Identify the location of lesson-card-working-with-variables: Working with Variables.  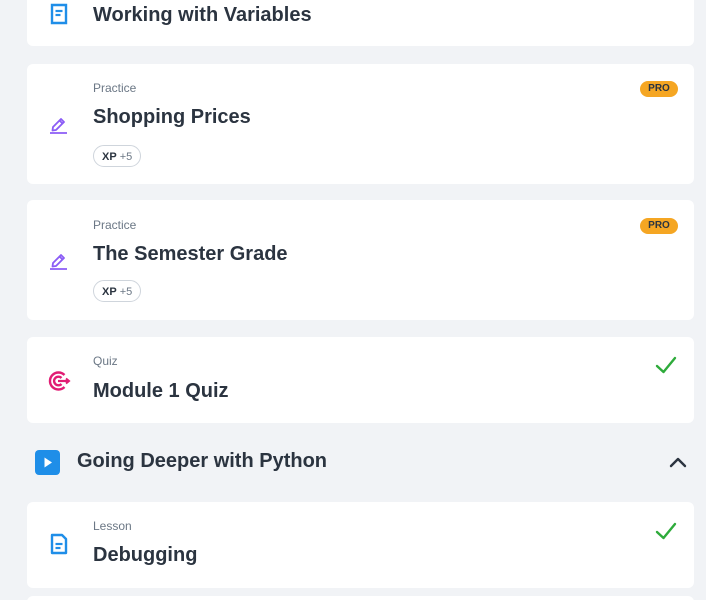
(360, 23).